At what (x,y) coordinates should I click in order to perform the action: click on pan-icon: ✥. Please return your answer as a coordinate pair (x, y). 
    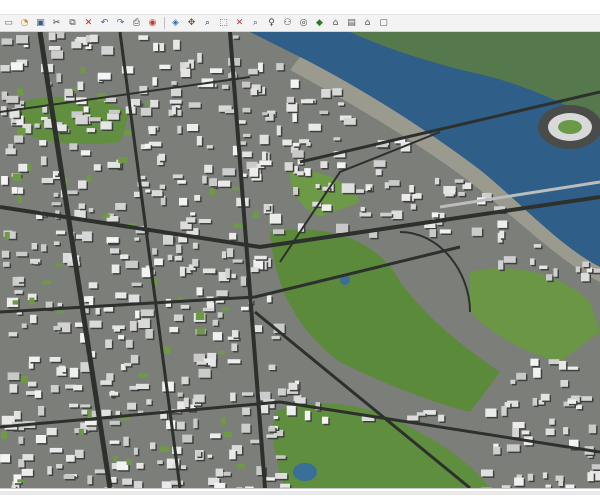
    Looking at the image, I should click on (191, 22).